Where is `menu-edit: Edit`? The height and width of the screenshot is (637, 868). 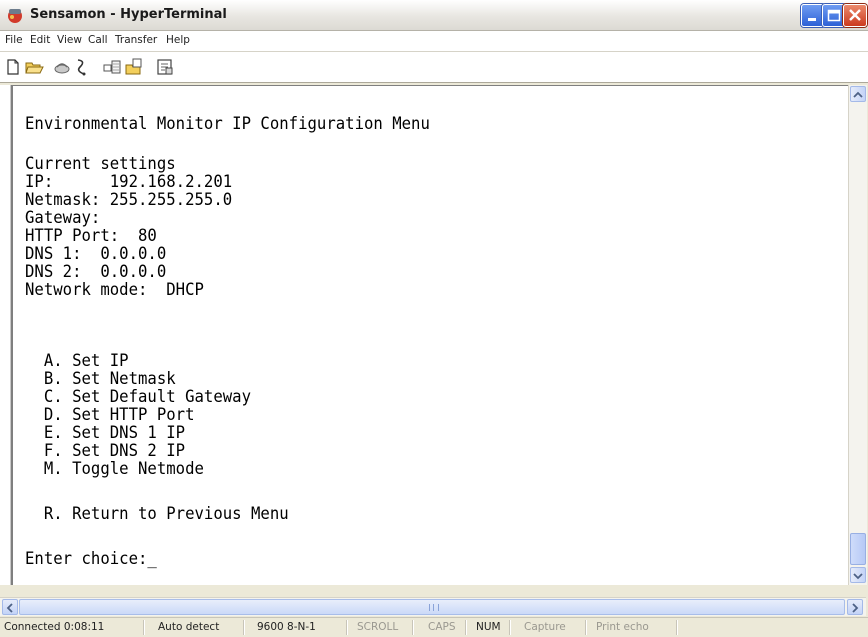
menu-edit: Edit is located at coordinates (40, 40).